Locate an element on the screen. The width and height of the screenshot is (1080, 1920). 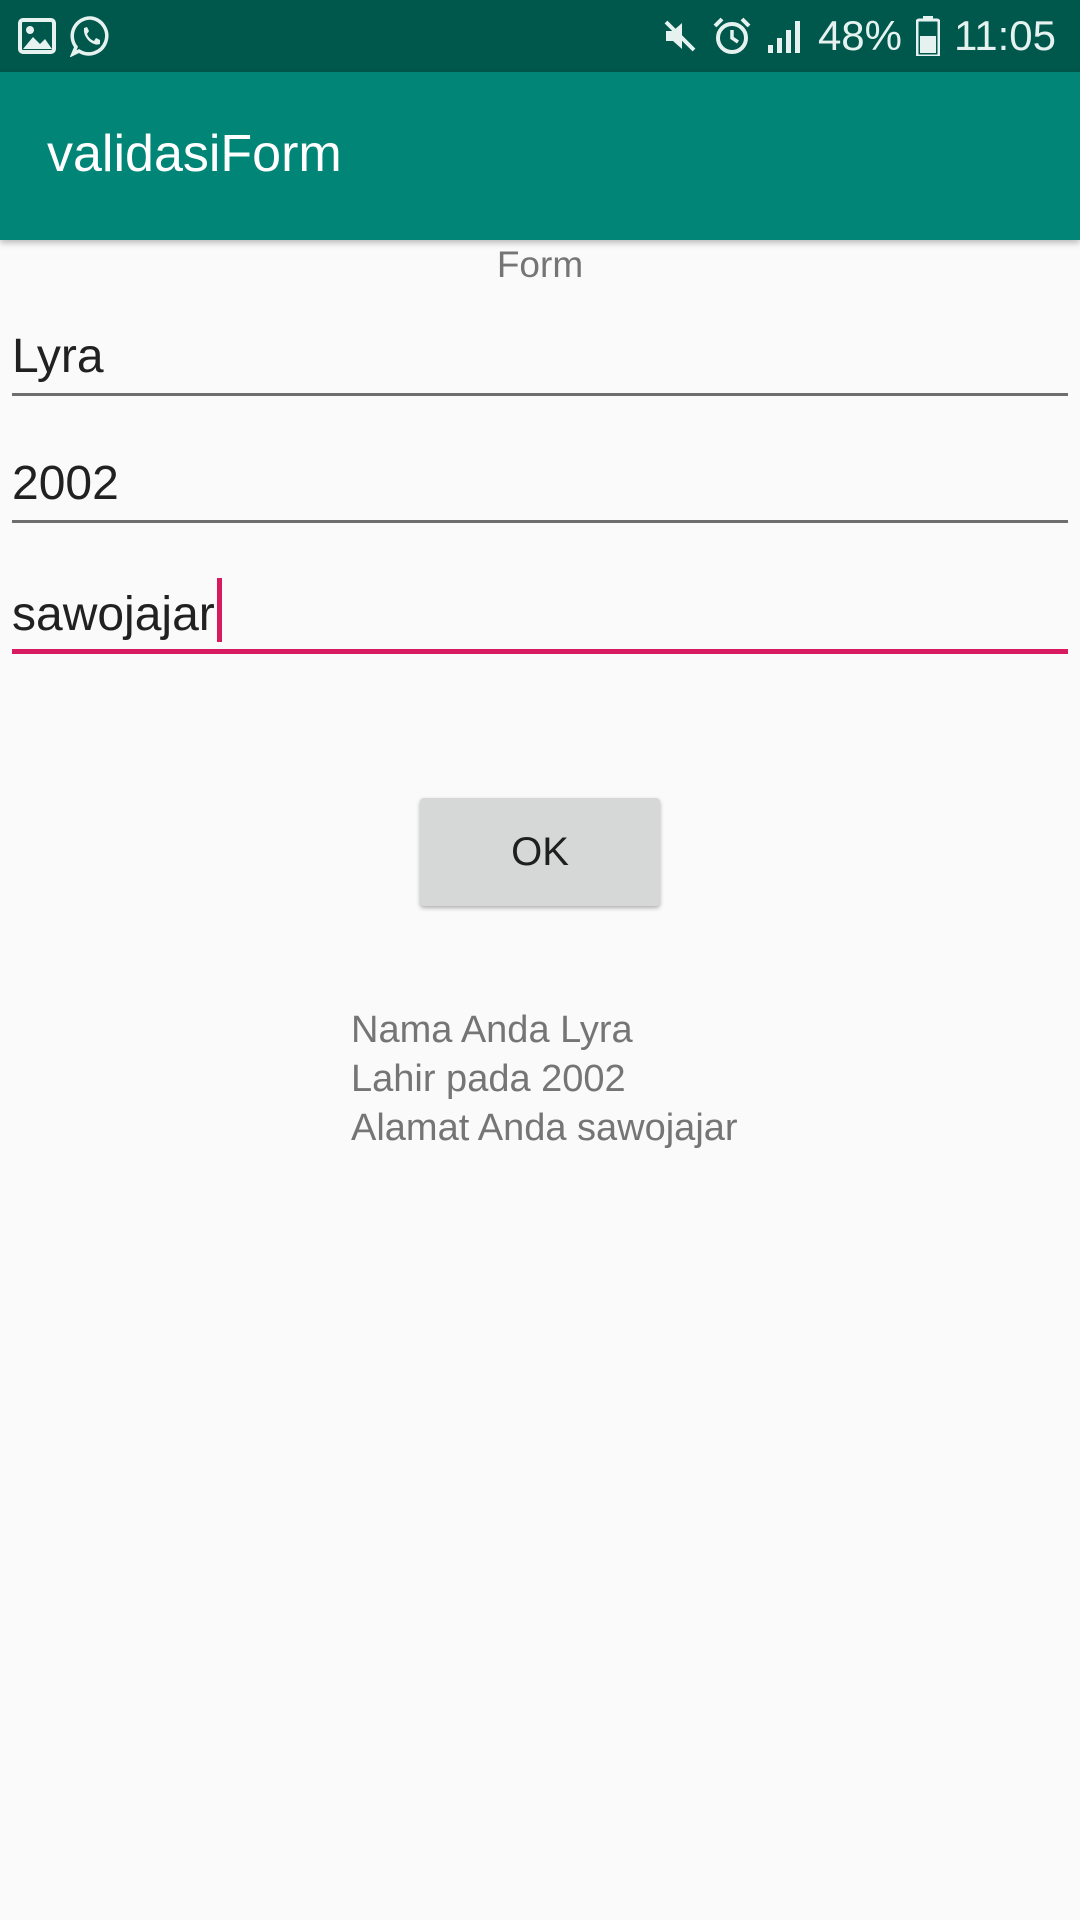
address-field-underline is located at coordinates (540, 651).